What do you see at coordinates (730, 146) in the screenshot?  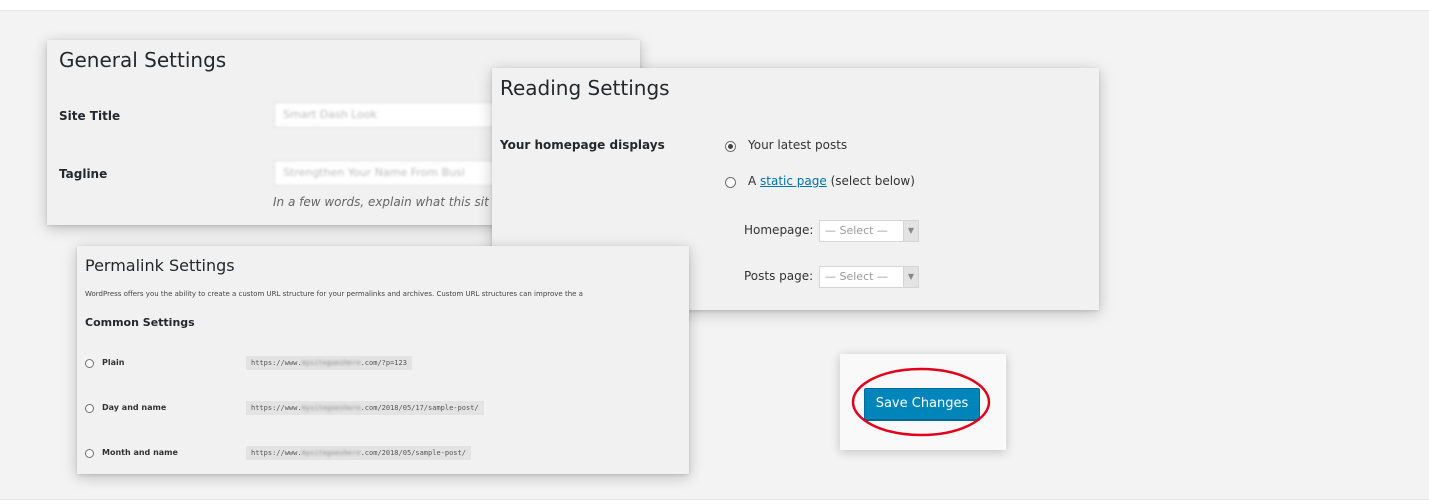 I see `radio-latest-posts` at bounding box center [730, 146].